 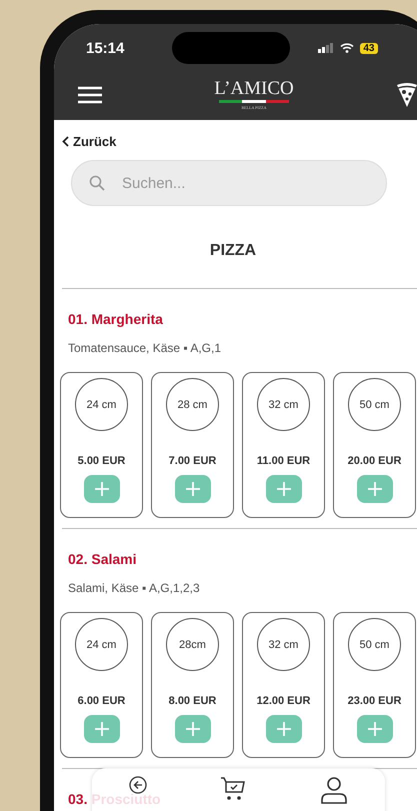 I want to click on price-text: 6.00 EUR, so click(x=102, y=701).